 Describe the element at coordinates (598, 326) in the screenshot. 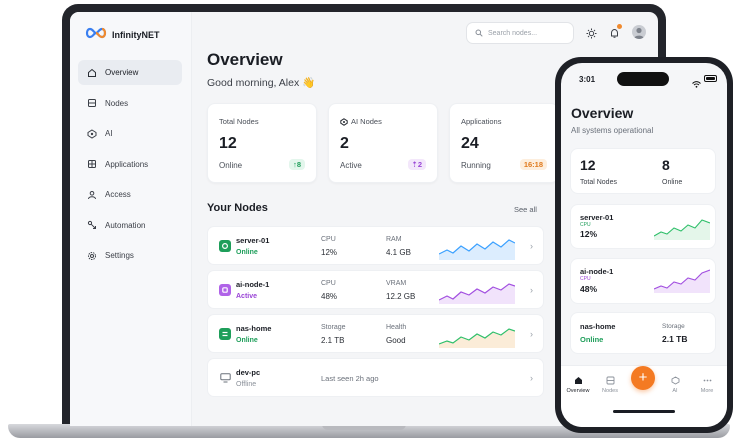

I see `node-name: nas-home` at that location.